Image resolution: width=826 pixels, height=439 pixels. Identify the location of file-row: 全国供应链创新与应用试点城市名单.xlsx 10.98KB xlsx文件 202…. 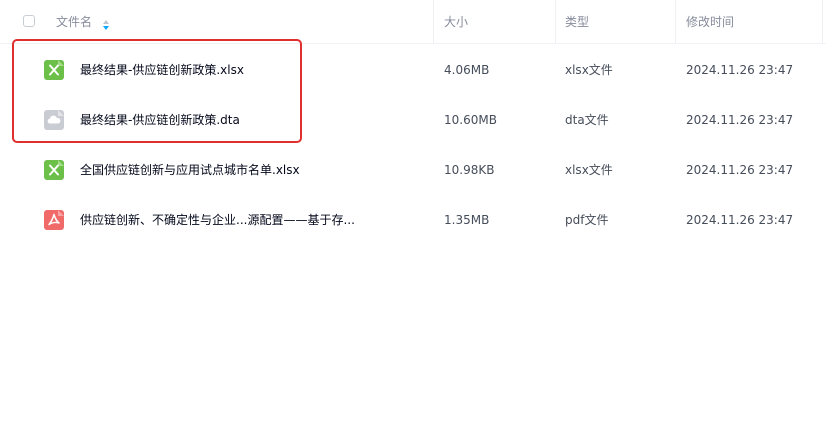
(413, 170).